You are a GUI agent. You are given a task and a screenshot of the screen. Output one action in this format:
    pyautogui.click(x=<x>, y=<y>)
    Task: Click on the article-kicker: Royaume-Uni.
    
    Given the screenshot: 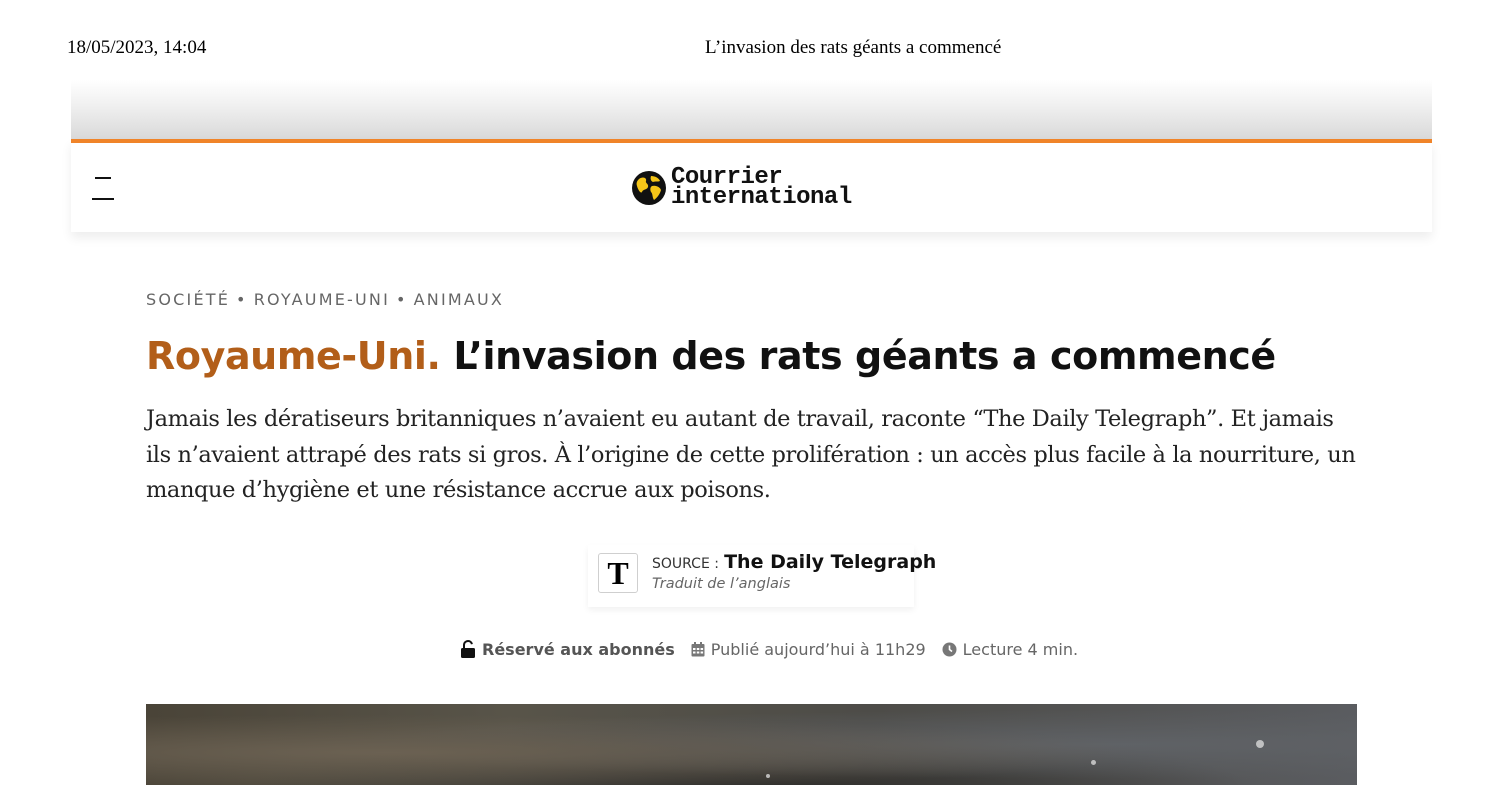 What is the action you would take?
    pyautogui.click(x=293, y=356)
    